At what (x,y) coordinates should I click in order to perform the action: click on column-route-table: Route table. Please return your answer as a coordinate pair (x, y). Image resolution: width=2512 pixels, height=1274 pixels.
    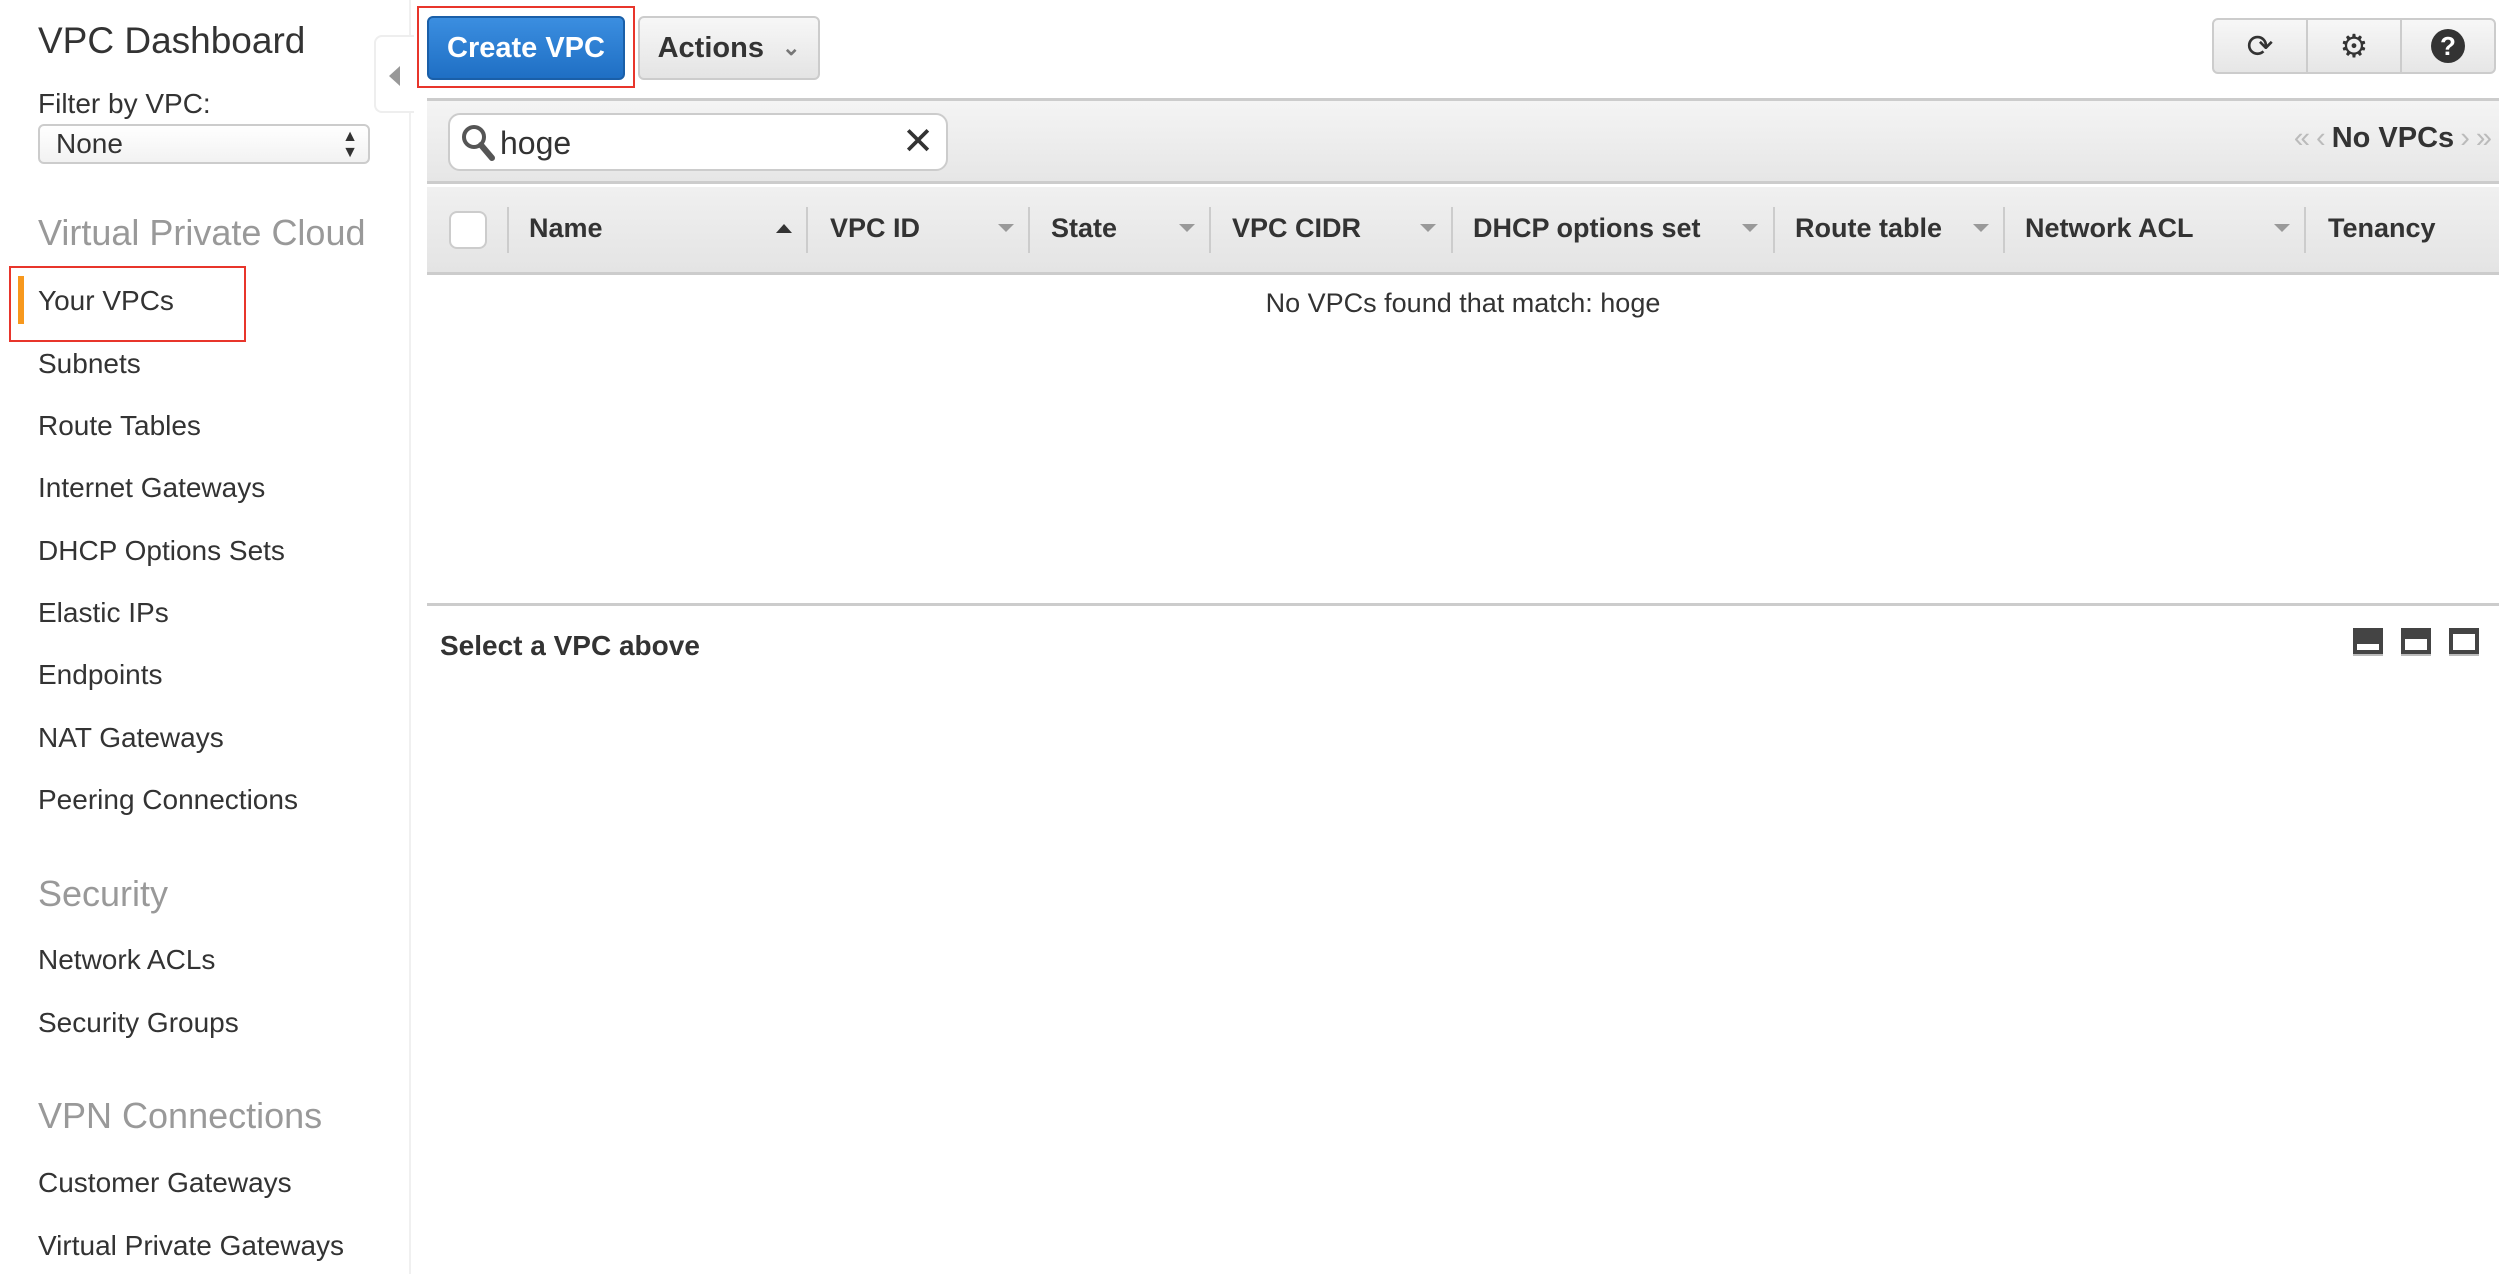
    Looking at the image, I should click on (1868, 228).